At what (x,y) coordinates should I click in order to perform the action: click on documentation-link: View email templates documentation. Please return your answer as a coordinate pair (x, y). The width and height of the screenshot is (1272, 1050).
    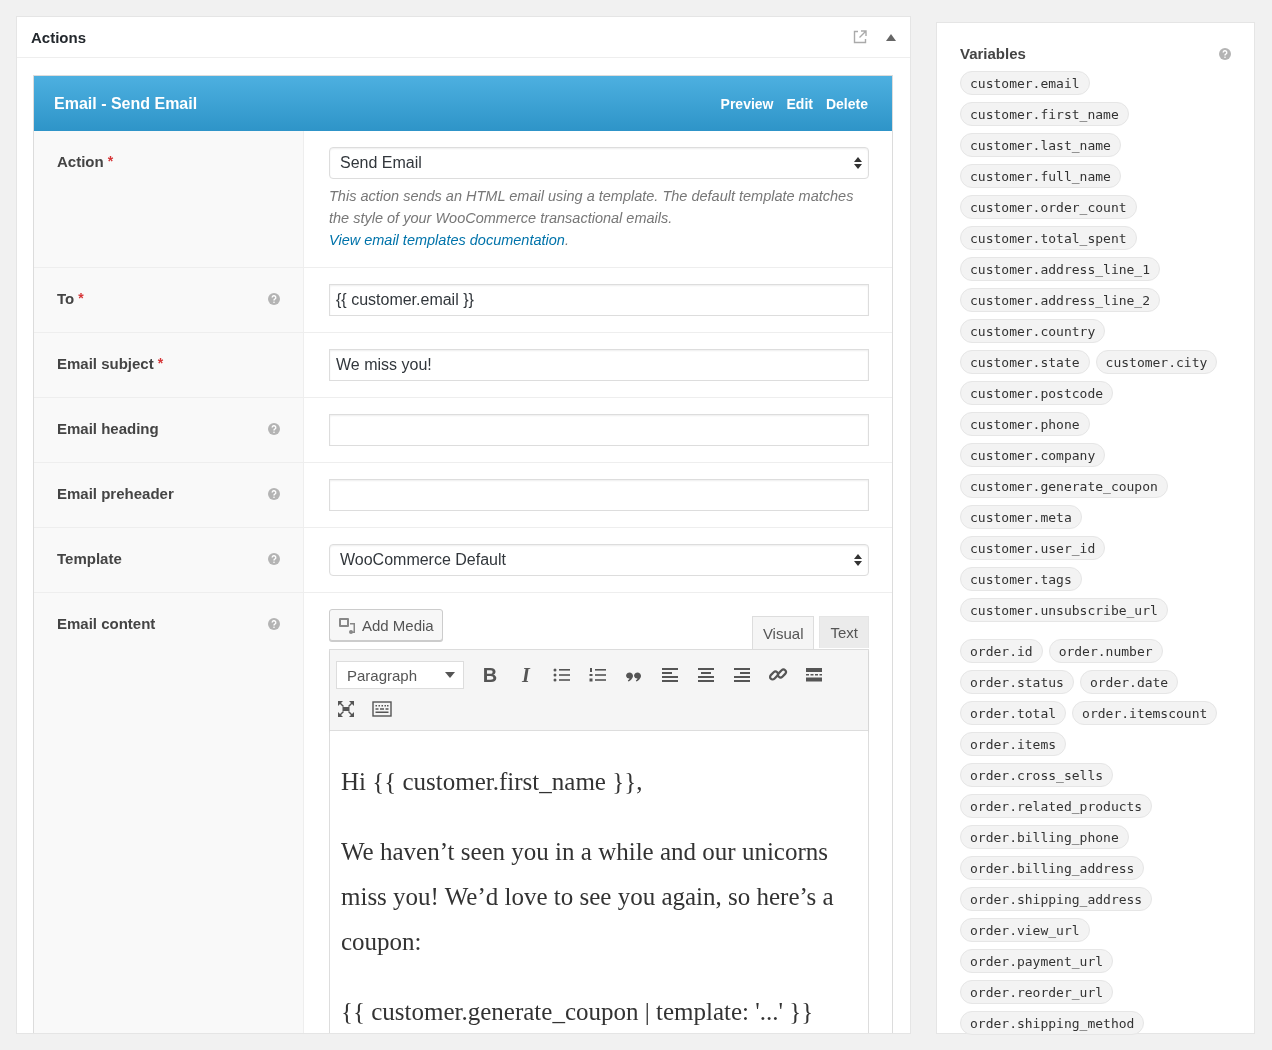
    Looking at the image, I should click on (447, 240).